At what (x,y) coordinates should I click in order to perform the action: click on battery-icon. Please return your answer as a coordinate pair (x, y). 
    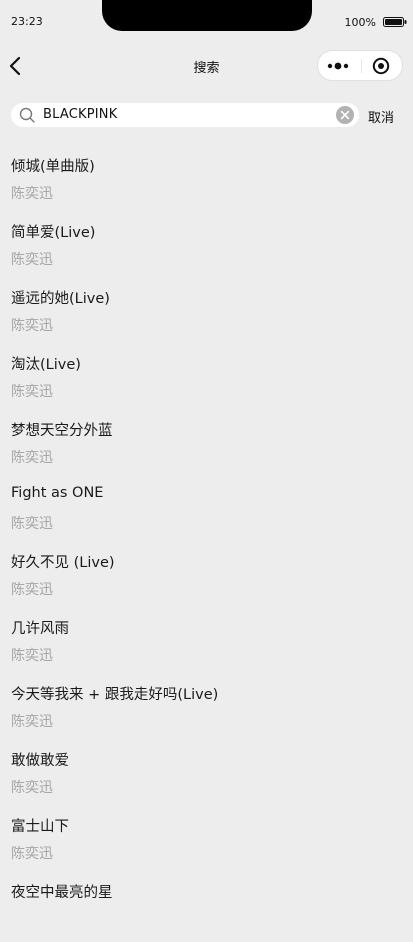
    Looking at the image, I should click on (395, 22).